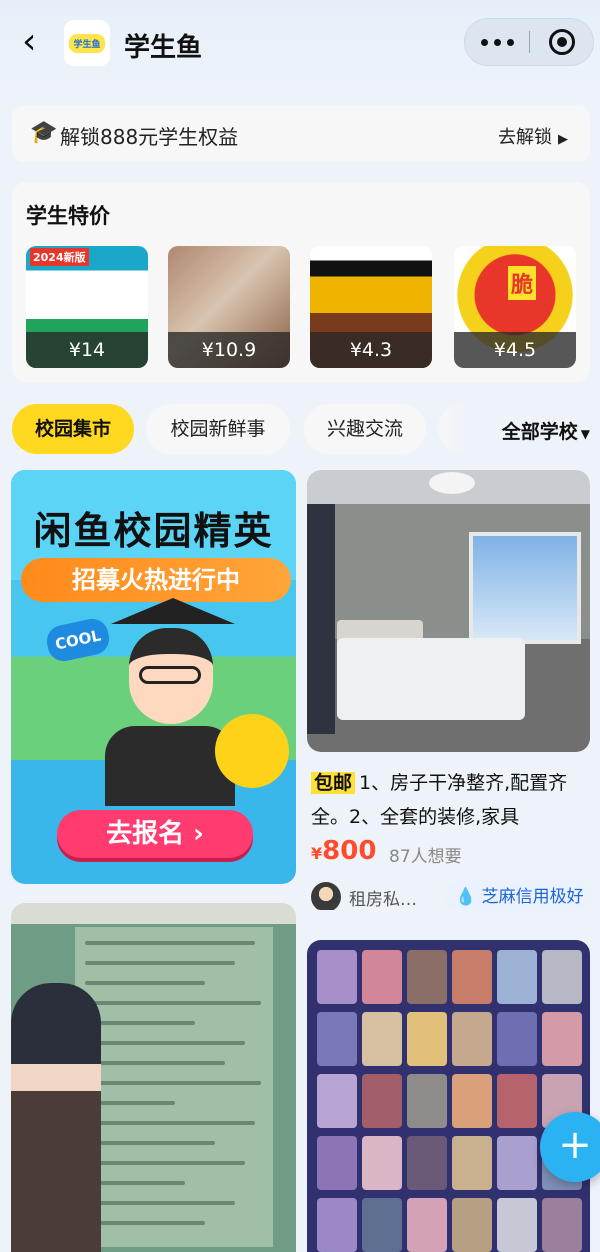  I want to click on deal-item-supplies: ¥10.9, so click(229, 307).